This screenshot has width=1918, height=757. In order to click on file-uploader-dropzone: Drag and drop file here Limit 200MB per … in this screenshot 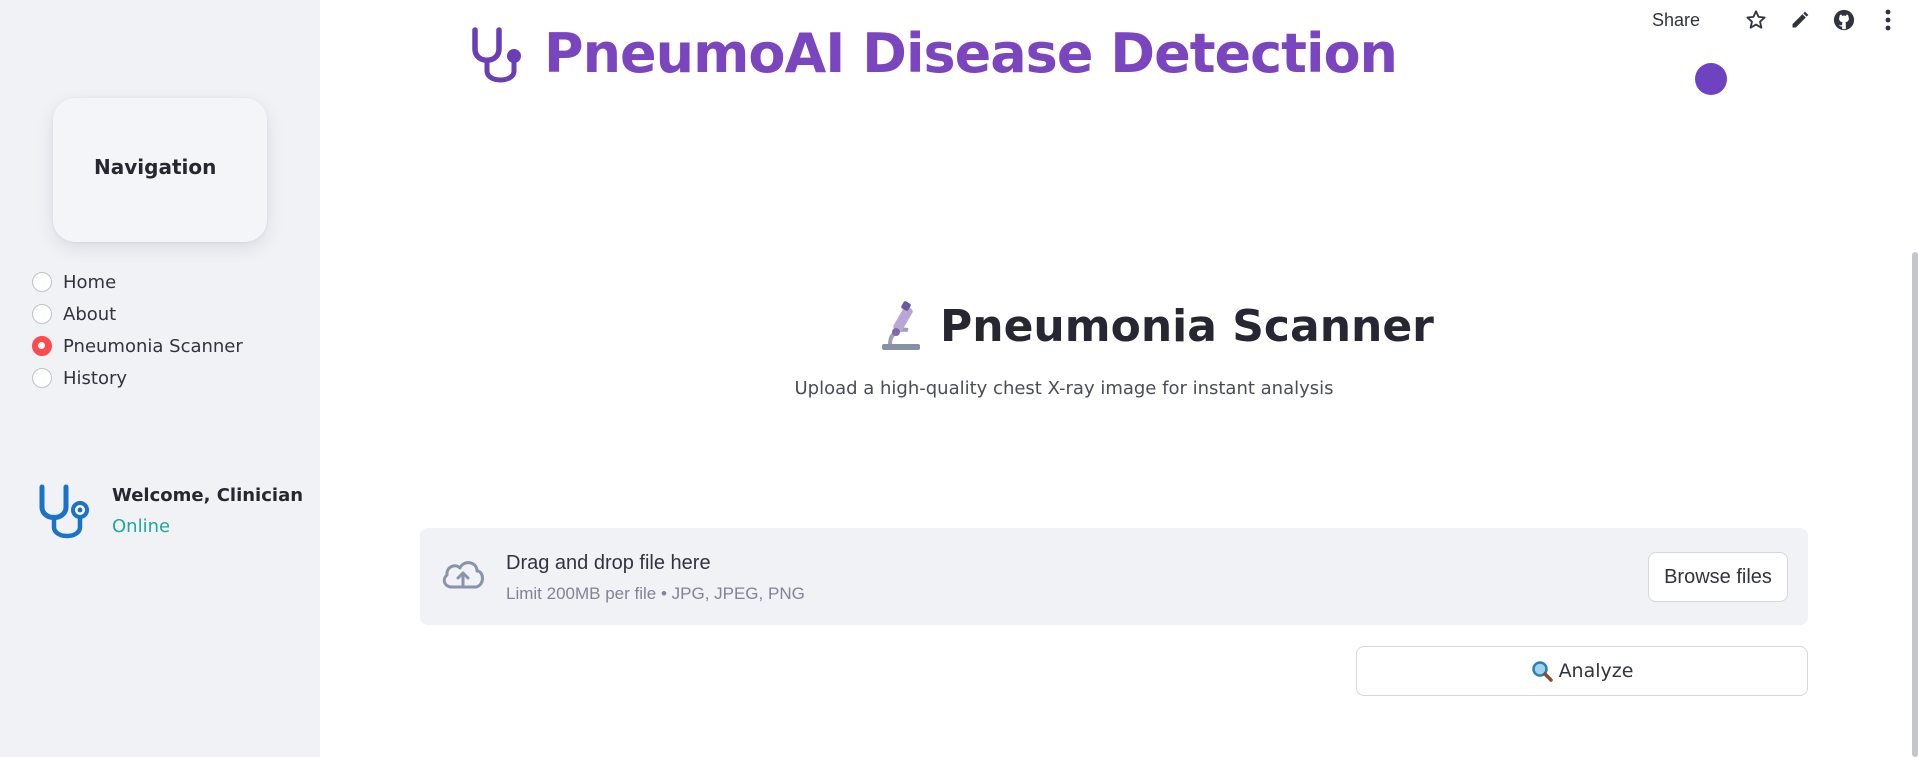, I will do `click(1114, 576)`.